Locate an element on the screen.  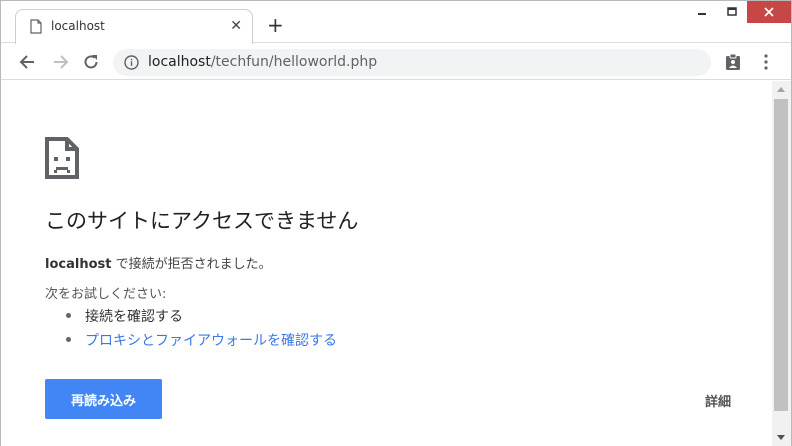
maximize-icon is located at coordinates (732, 11).